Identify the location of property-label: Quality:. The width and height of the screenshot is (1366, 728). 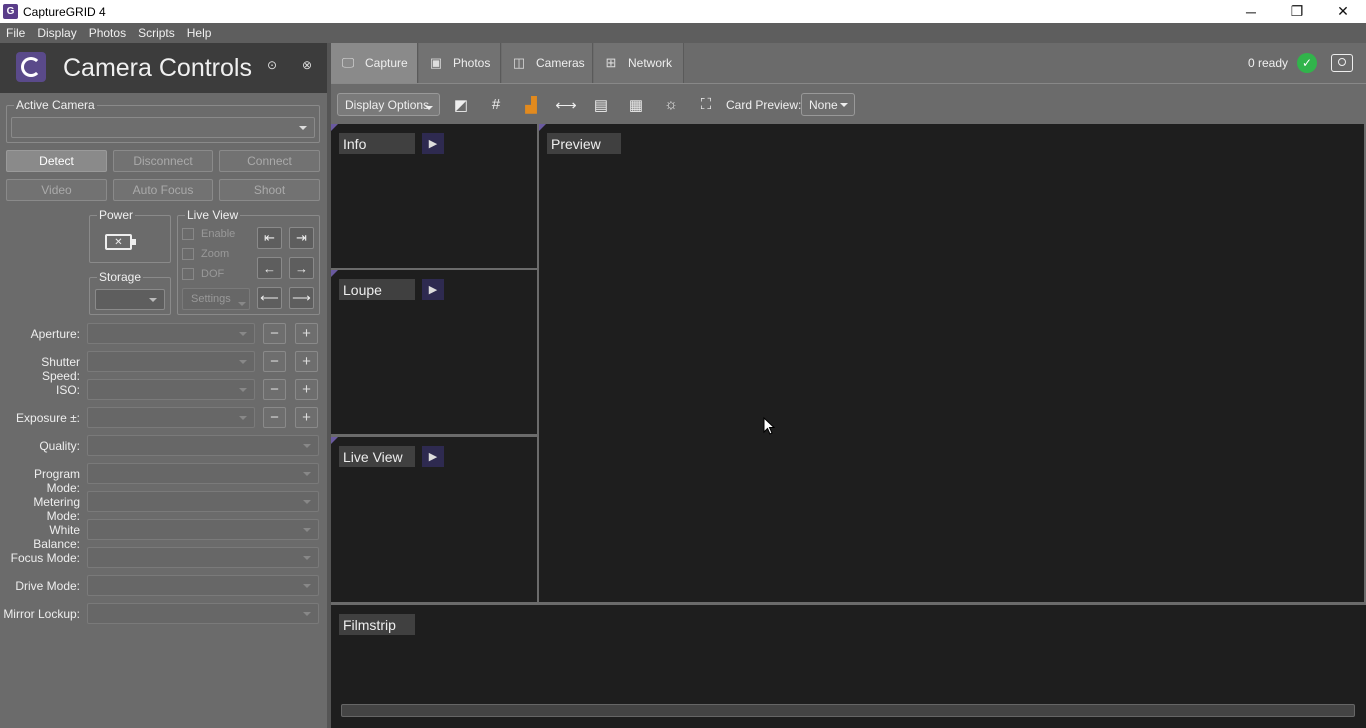
(59, 446).